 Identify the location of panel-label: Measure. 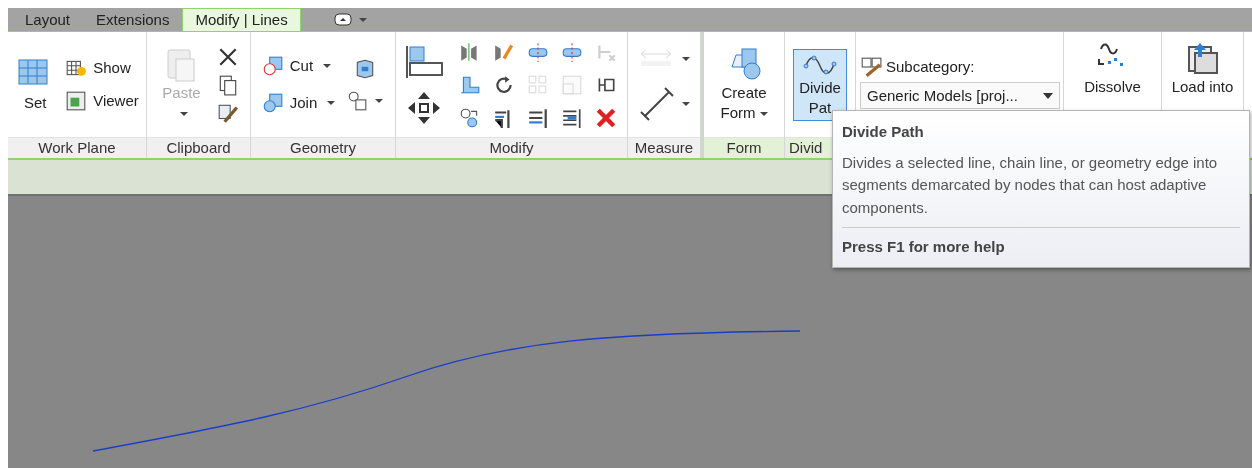
(664, 147).